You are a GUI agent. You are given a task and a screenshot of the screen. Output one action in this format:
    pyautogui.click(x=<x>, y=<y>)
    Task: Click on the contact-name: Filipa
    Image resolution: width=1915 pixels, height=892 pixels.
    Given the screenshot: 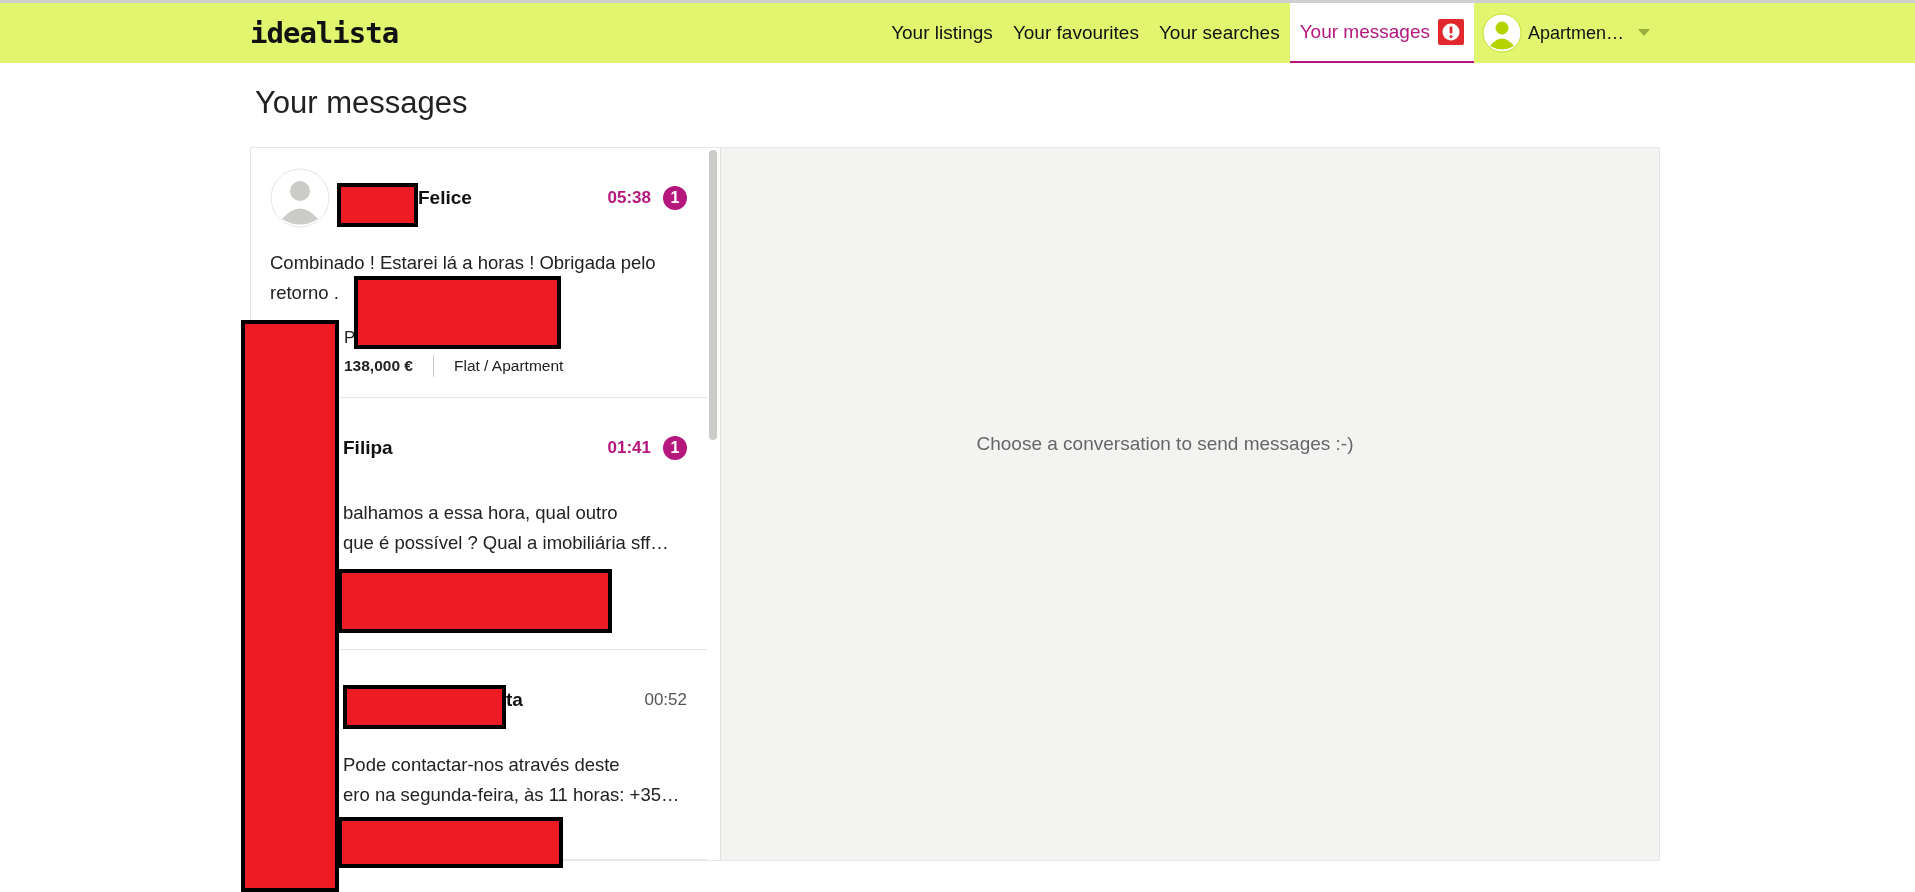 What is the action you would take?
    pyautogui.click(x=368, y=448)
    